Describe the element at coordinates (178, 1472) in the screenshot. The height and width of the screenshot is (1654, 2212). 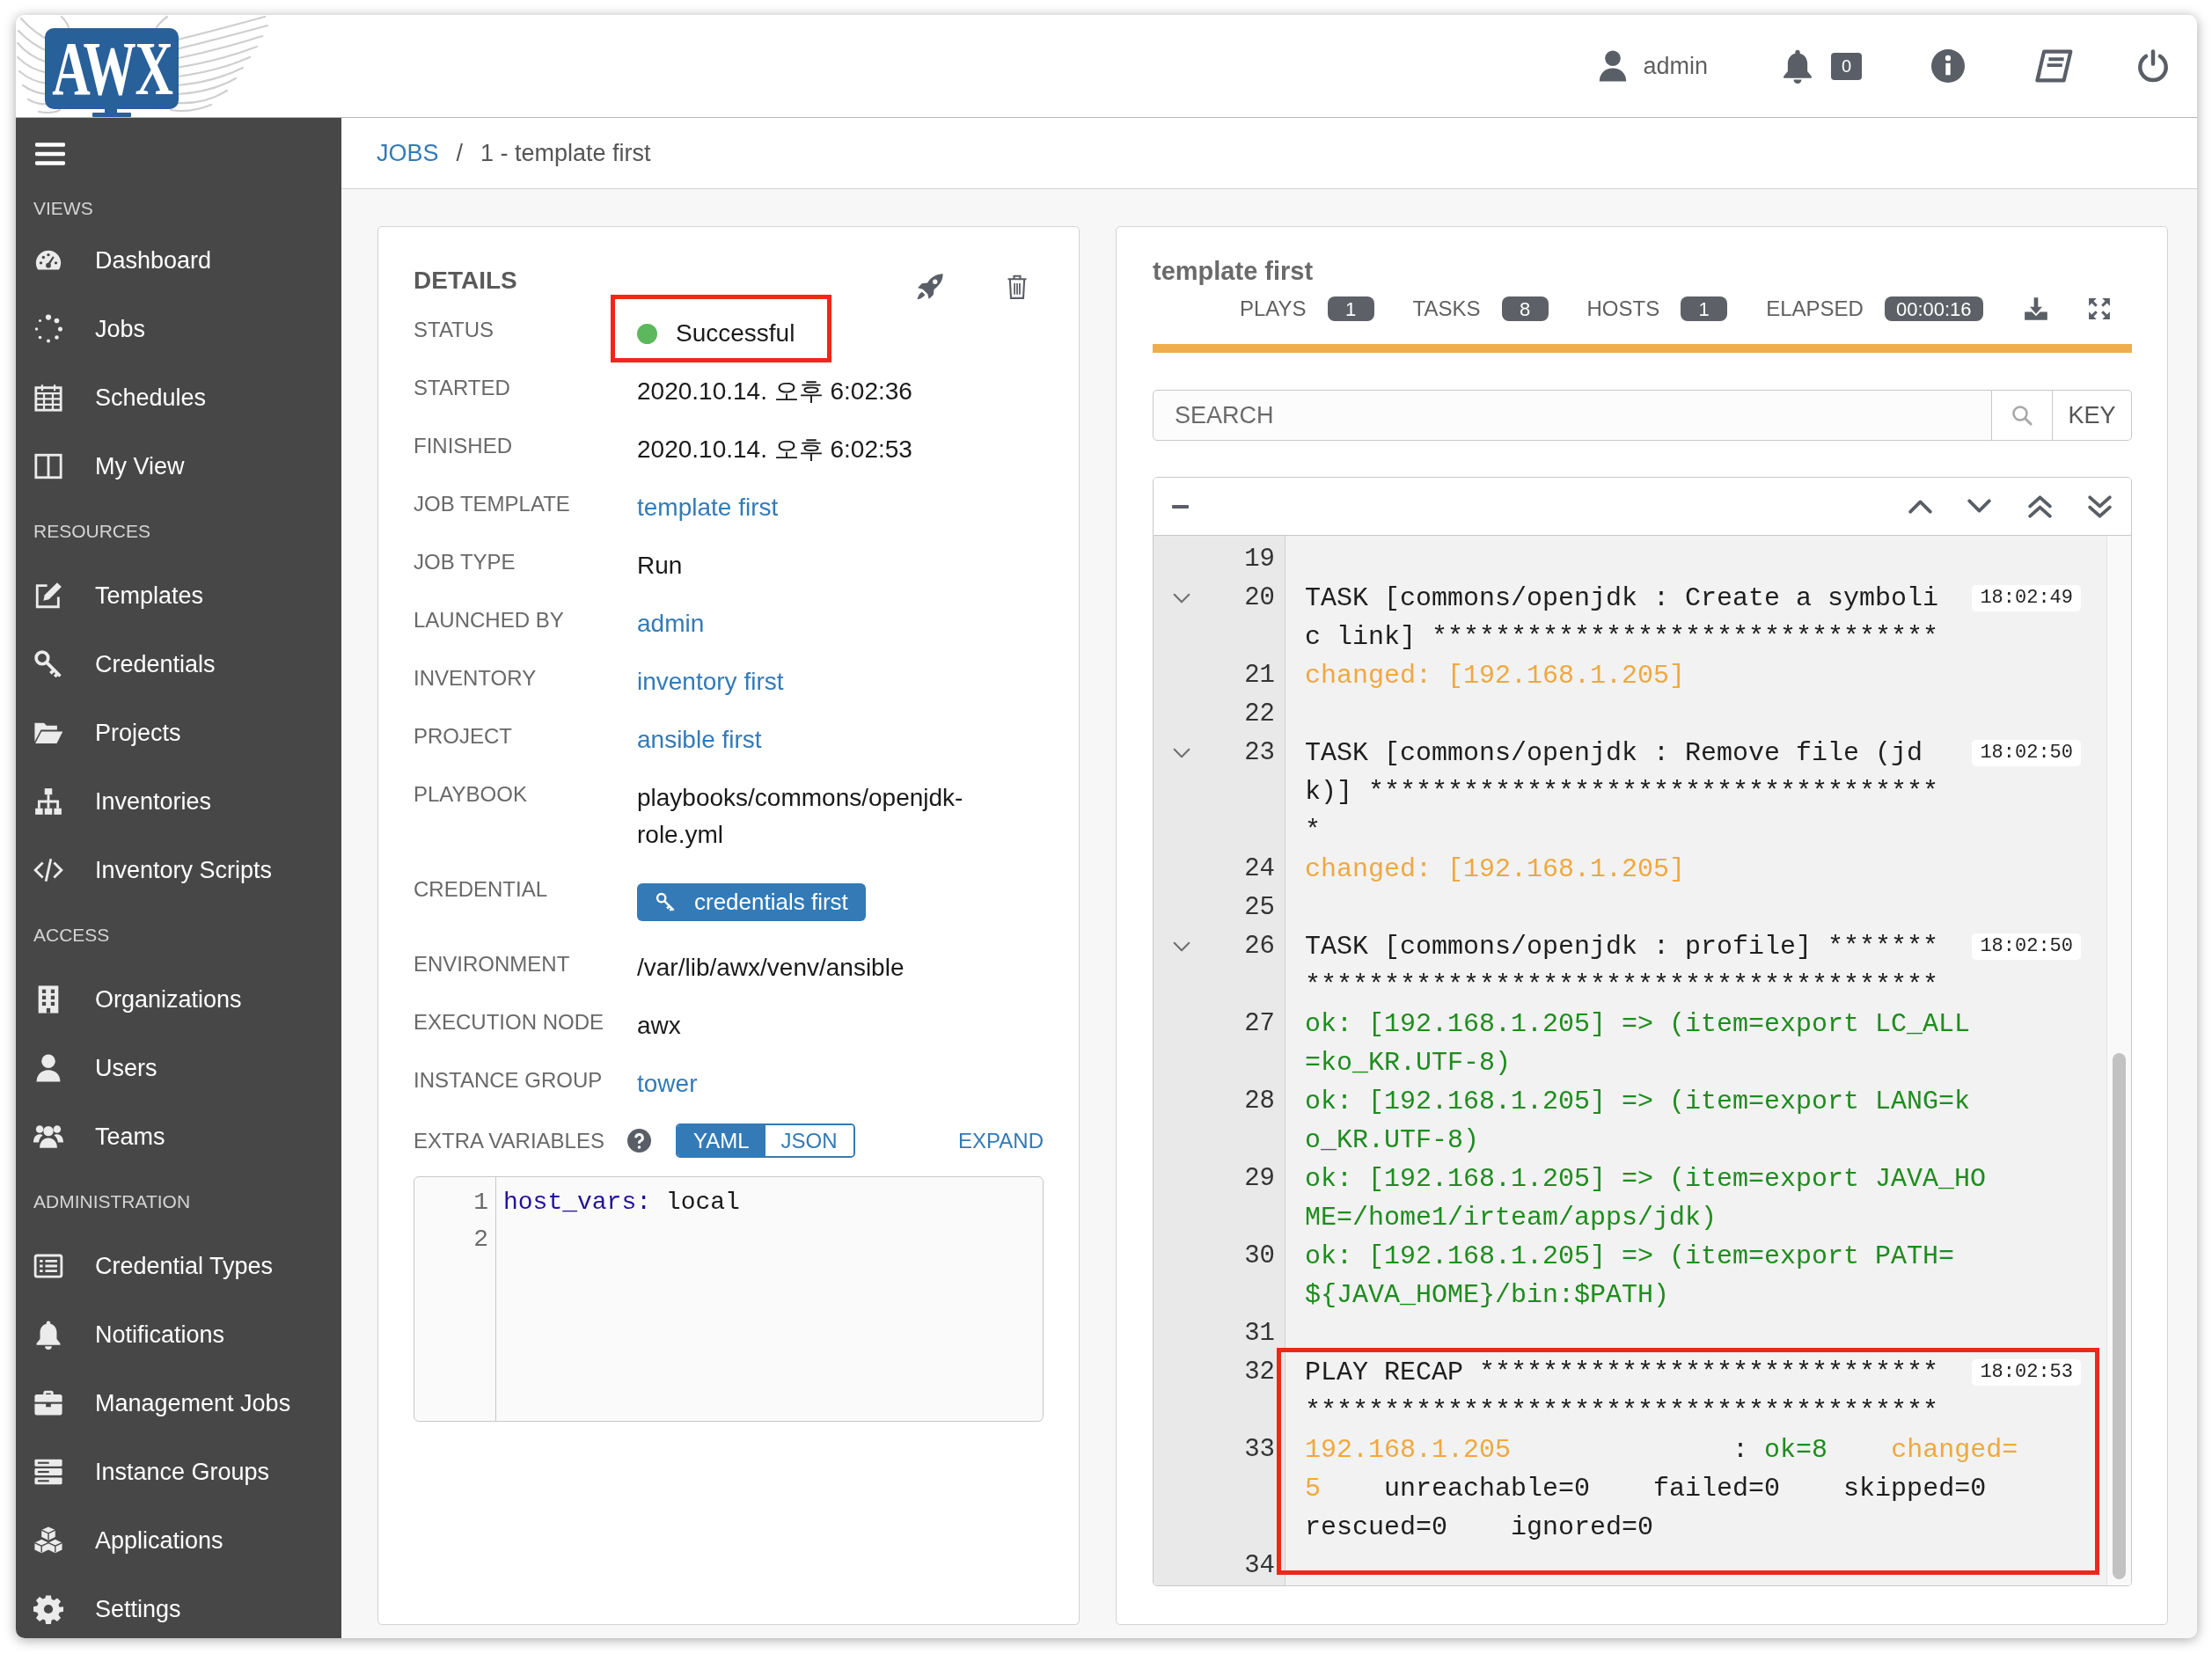
I see `sidebar-item: Instance Groups` at that location.